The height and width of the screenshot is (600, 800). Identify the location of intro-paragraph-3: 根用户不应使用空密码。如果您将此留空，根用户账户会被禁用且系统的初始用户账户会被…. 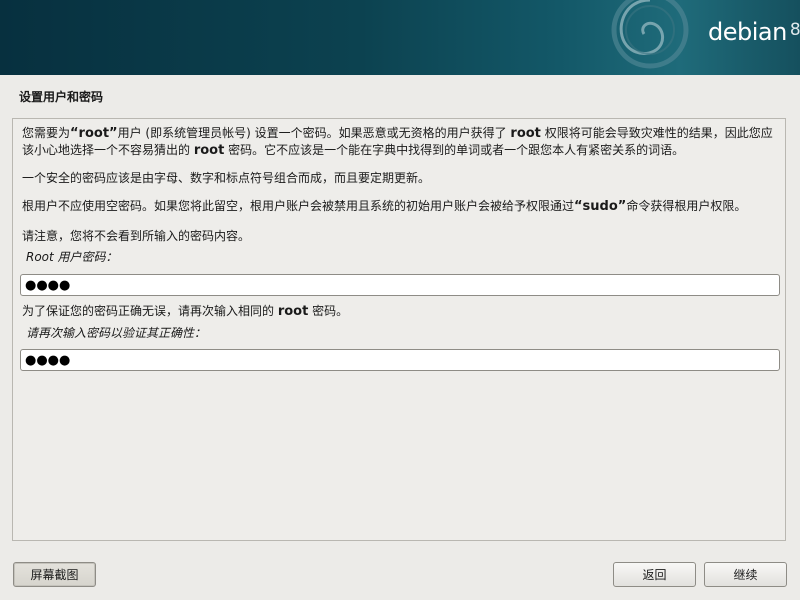
(384, 206).